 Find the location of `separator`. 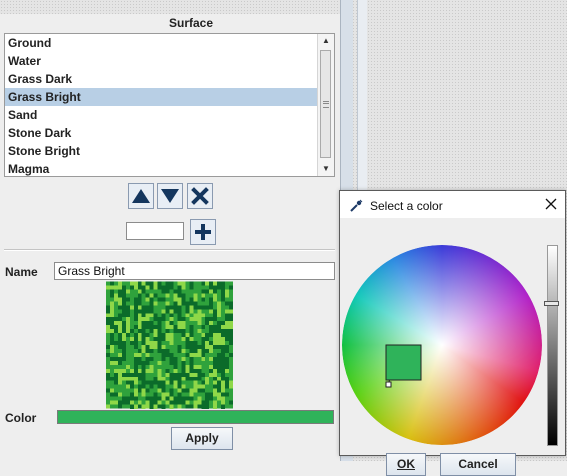

separator is located at coordinates (169, 250).